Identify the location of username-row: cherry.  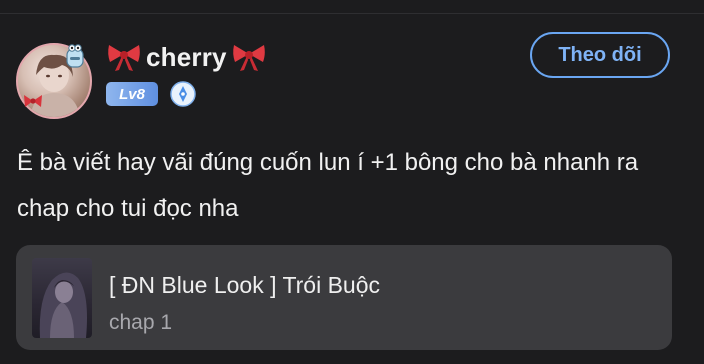
(186, 57).